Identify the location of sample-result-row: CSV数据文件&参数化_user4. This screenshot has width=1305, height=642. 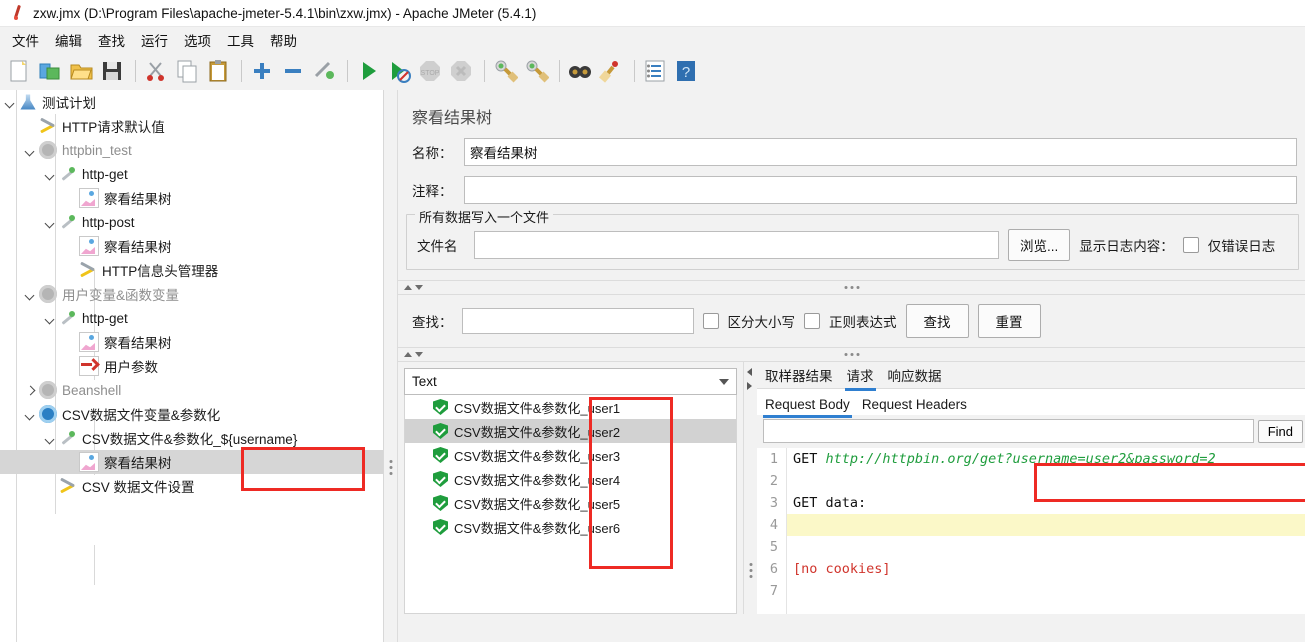
(570, 479).